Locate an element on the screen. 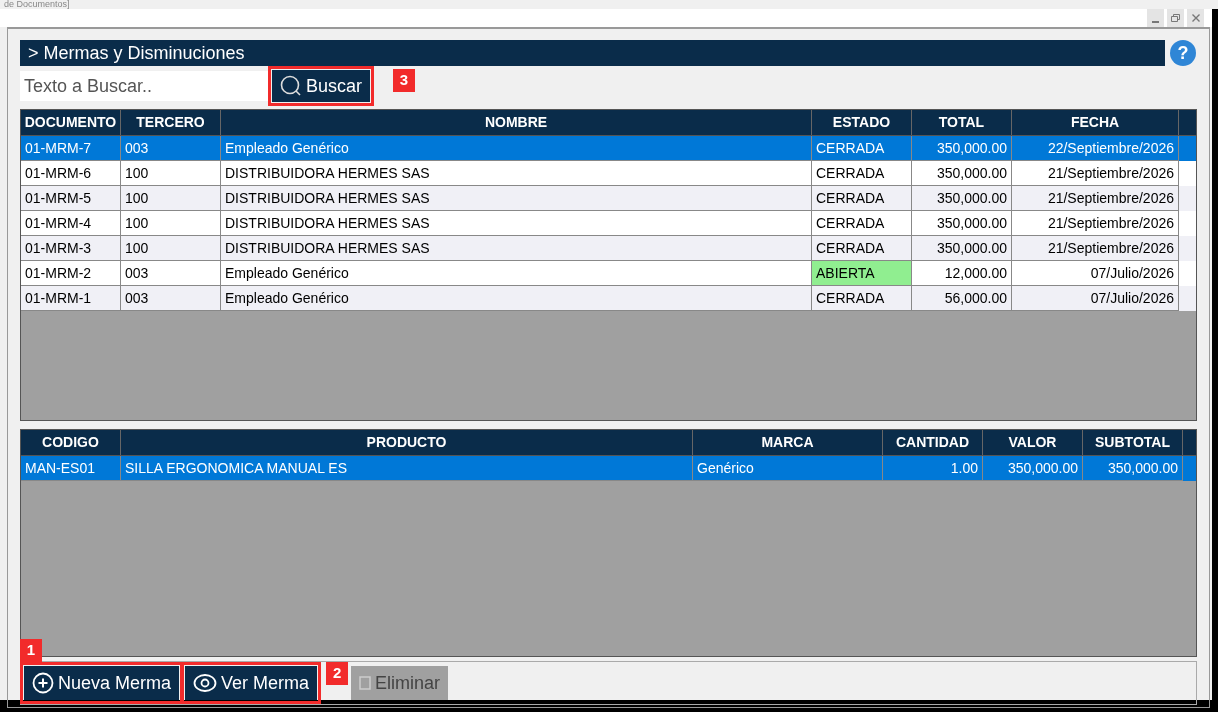  close-icon is located at coordinates (1195, 18).